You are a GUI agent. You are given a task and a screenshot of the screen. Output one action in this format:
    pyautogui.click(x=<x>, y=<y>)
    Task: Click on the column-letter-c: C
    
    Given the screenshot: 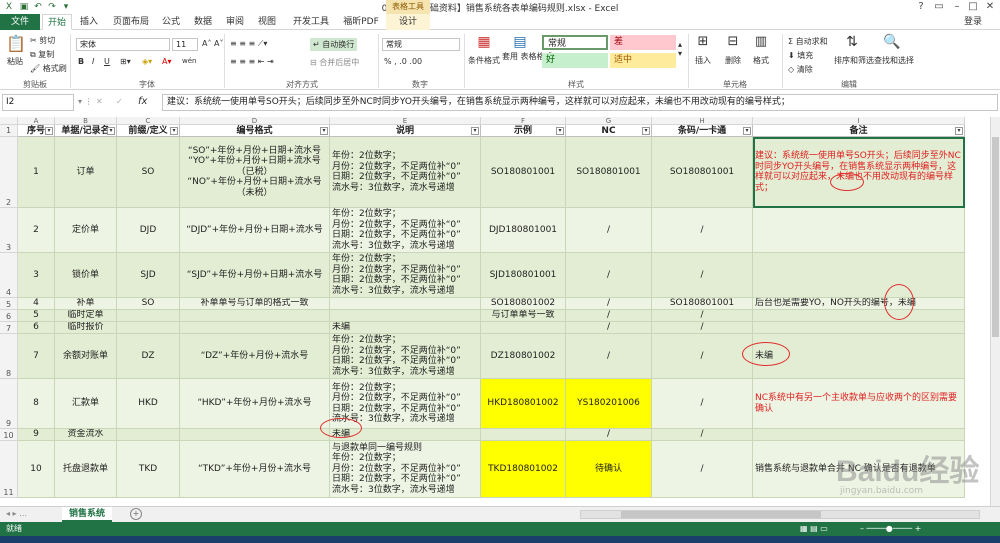 What is the action you would take?
    pyautogui.click(x=148, y=121)
    